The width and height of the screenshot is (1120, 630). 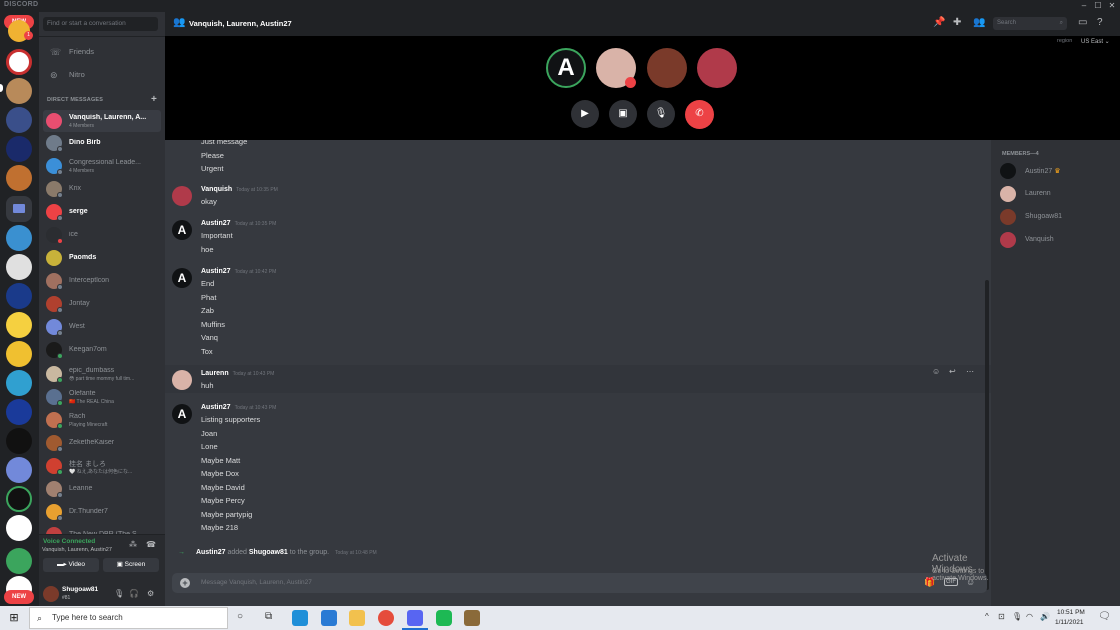 What do you see at coordinates (268, 616) in the screenshot?
I see `task-view-icon: ⧉` at bounding box center [268, 616].